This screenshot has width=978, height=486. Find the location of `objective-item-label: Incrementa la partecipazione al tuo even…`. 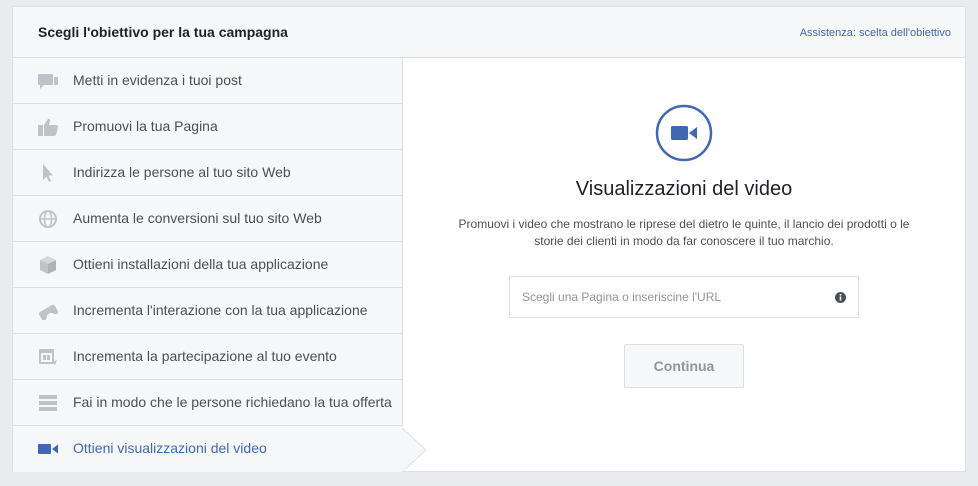

objective-item-label: Incrementa la partecipazione al tuo even… is located at coordinates (205, 356).